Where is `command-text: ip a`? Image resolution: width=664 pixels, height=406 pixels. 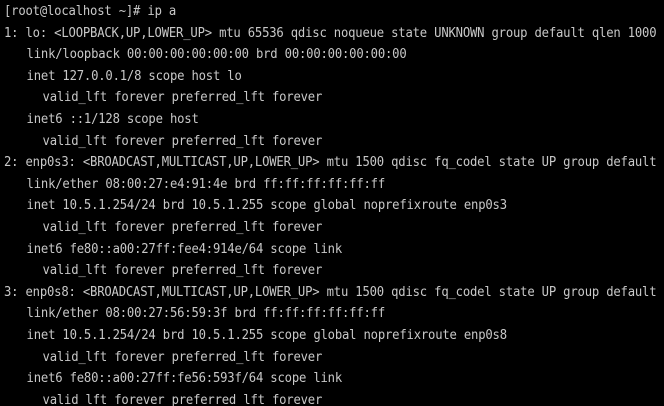 command-text: ip a is located at coordinates (162, 11).